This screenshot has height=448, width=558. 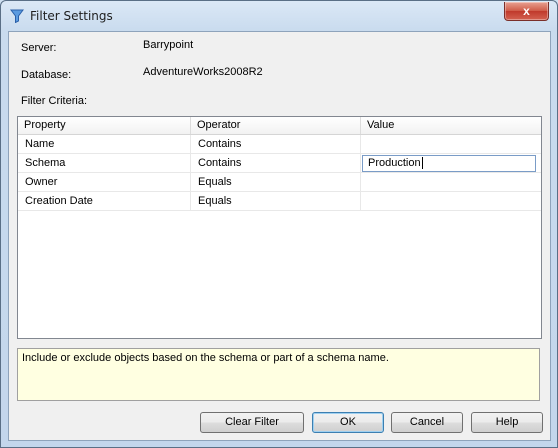 I want to click on grid-header: Property Operator Value, so click(x=279, y=126).